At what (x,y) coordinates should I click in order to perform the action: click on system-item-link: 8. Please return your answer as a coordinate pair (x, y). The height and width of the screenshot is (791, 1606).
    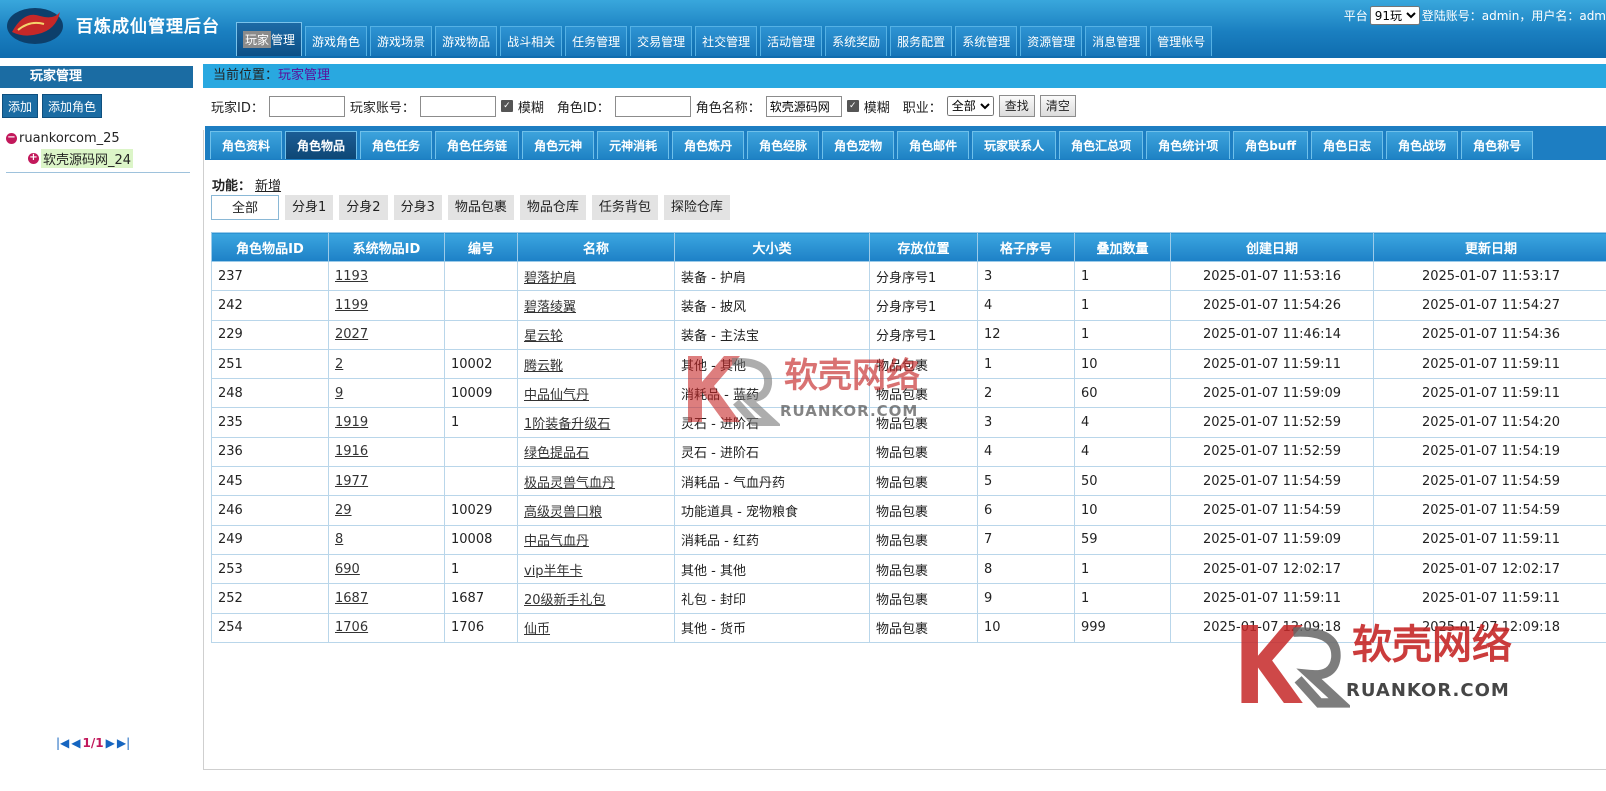
    Looking at the image, I should click on (339, 539).